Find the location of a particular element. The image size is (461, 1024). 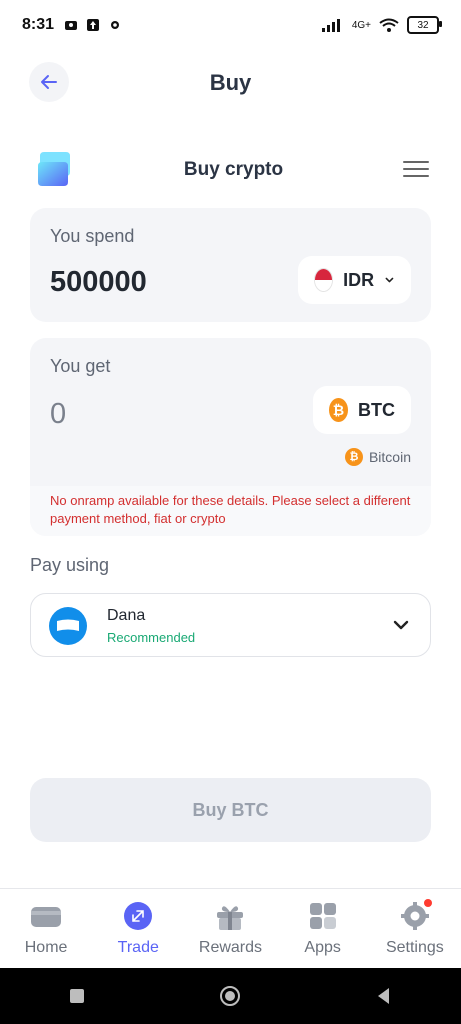

status-icons is located at coordinates (93, 25).